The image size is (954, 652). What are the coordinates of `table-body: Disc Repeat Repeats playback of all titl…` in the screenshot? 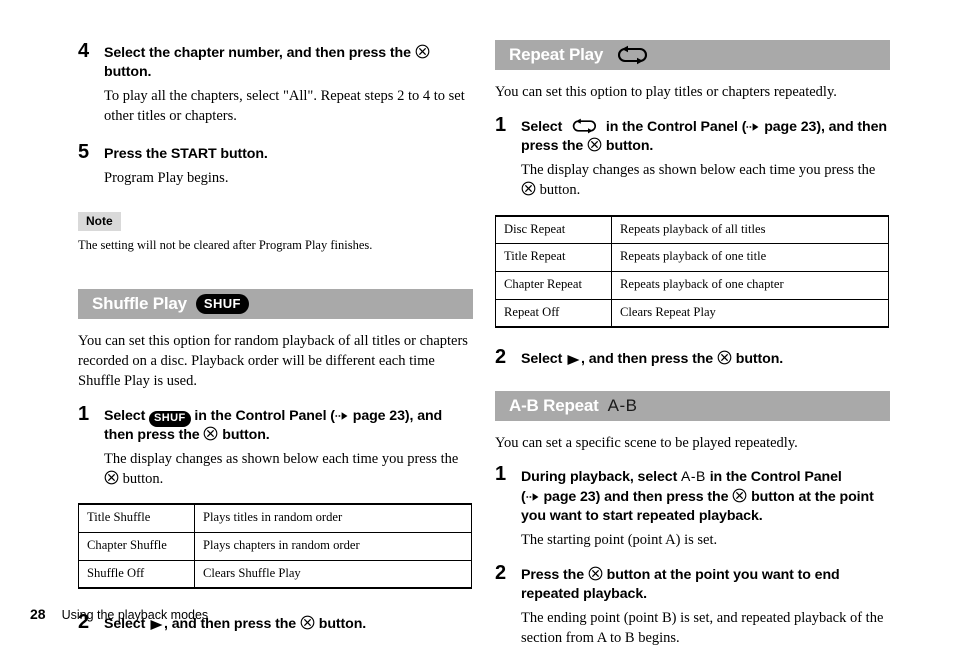 It's located at (692, 271).